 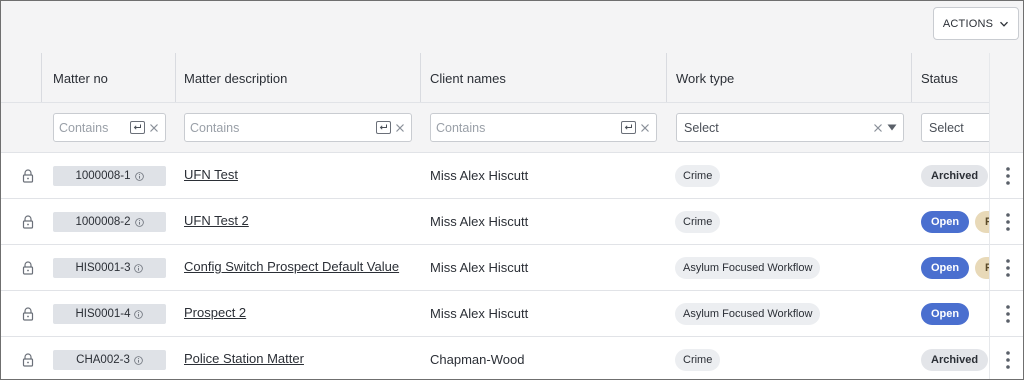 I want to click on matter-description-link: UFN Test 2, so click(x=216, y=220).